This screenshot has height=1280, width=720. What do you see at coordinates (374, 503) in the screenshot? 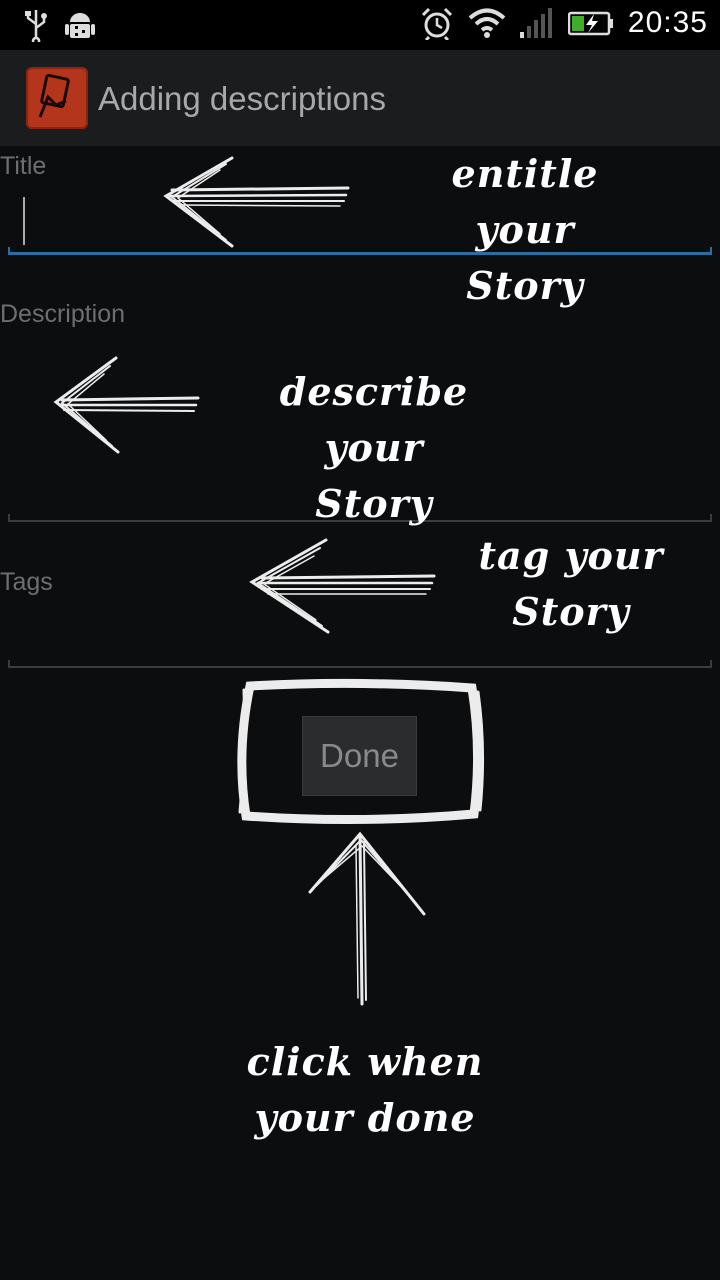
I see `description-annotation-line-2: Story` at bounding box center [374, 503].